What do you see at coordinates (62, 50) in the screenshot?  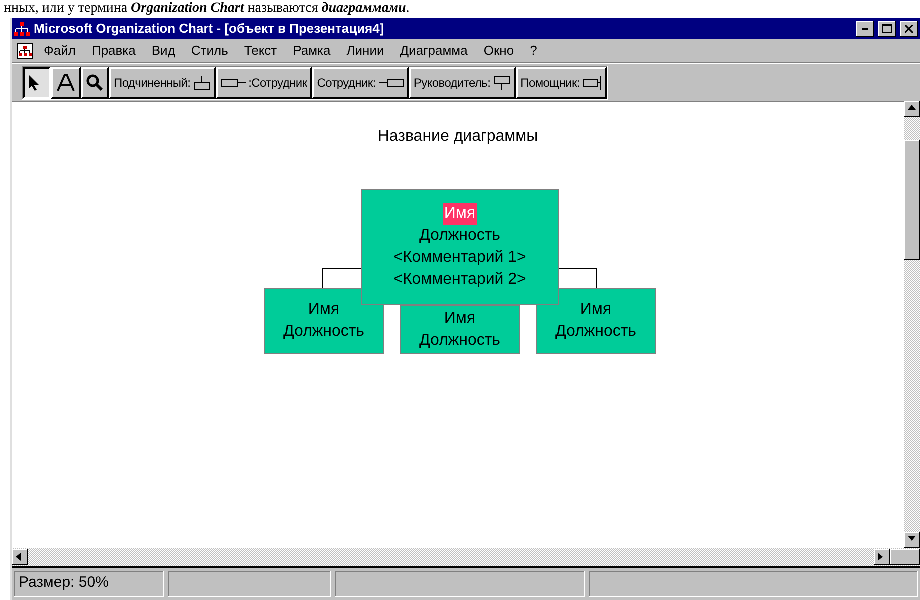 I see `menu-item: Файл` at bounding box center [62, 50].